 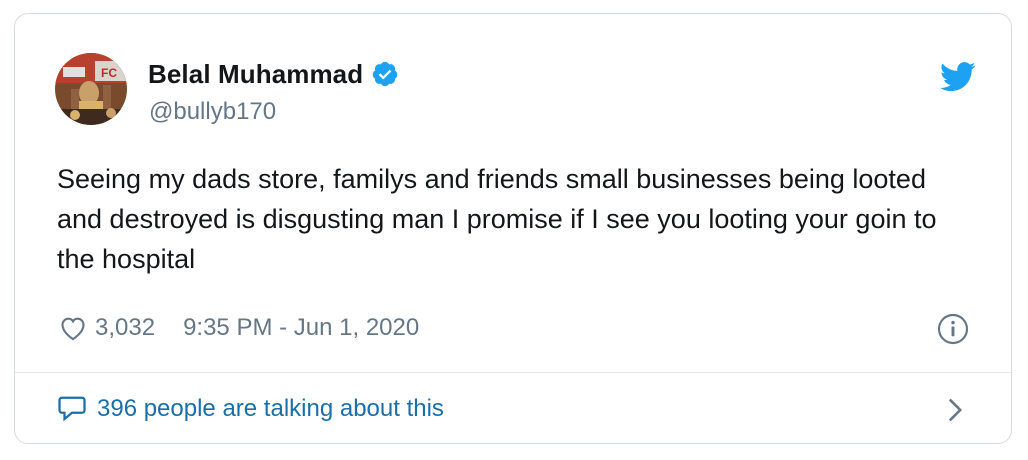 What do you see at coordinates (385, 74) in the screenshot?
I see `verified-badge-icon` at bounding box center [385, 74].